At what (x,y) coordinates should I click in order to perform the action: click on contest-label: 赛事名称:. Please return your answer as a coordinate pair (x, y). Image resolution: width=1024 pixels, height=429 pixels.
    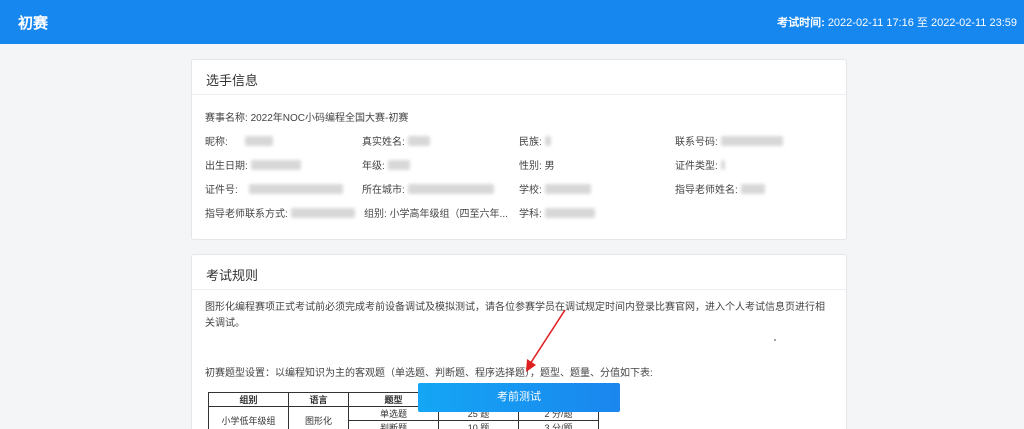
    Looking at the image, I should click on (226, 118).